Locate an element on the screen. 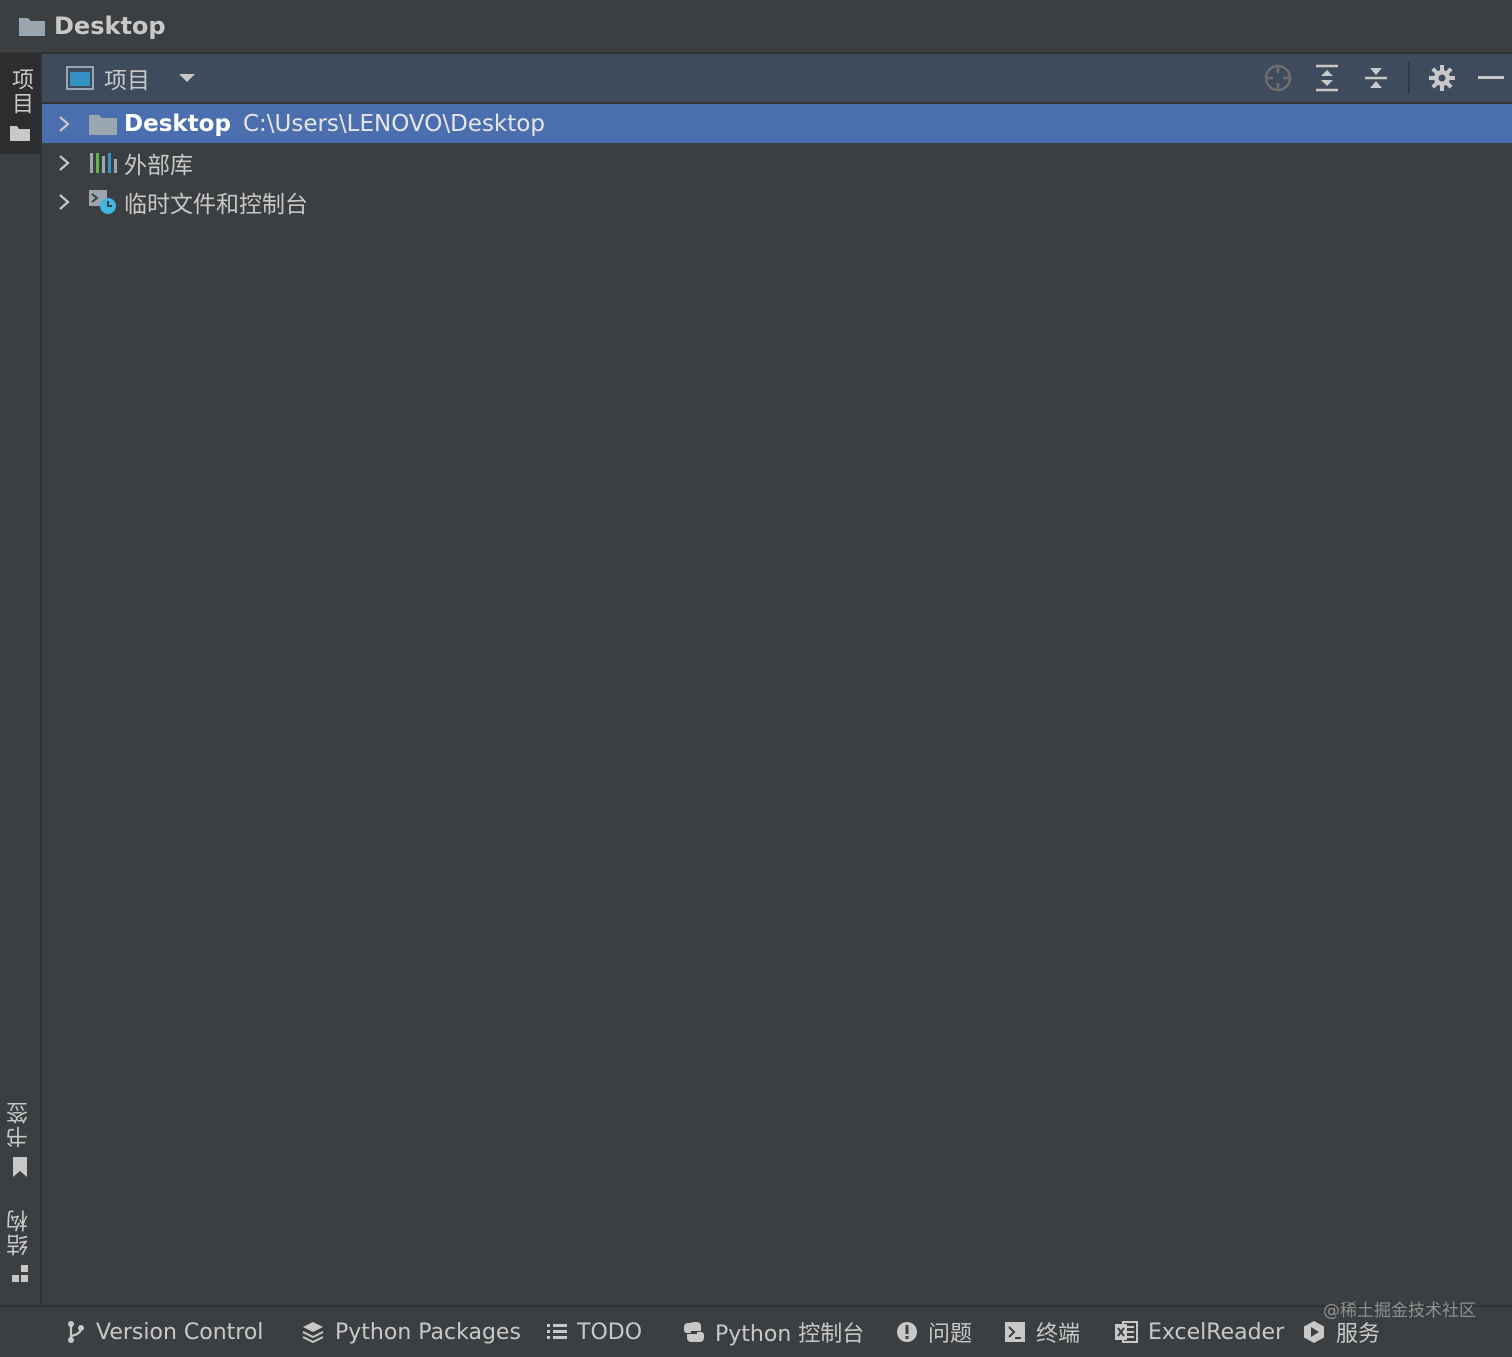  excel-icon is located at coordinates (1126, 1332).